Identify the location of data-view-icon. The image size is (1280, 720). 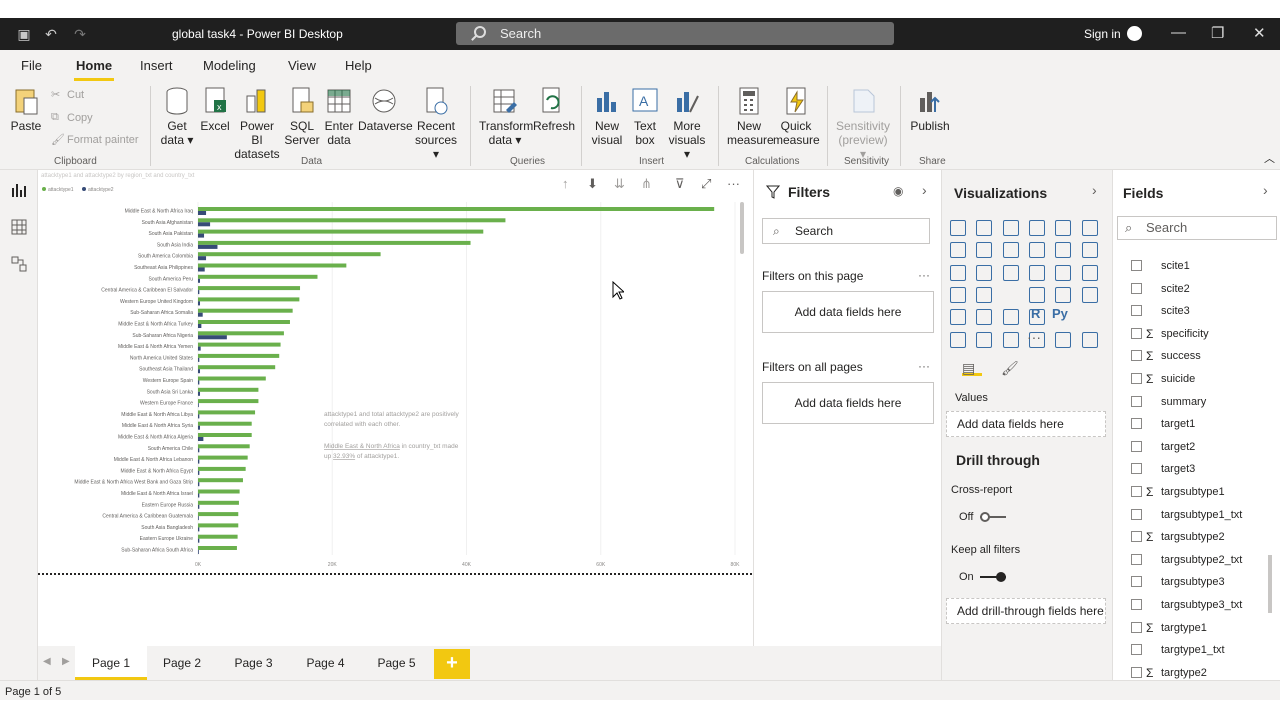
(19, 227).